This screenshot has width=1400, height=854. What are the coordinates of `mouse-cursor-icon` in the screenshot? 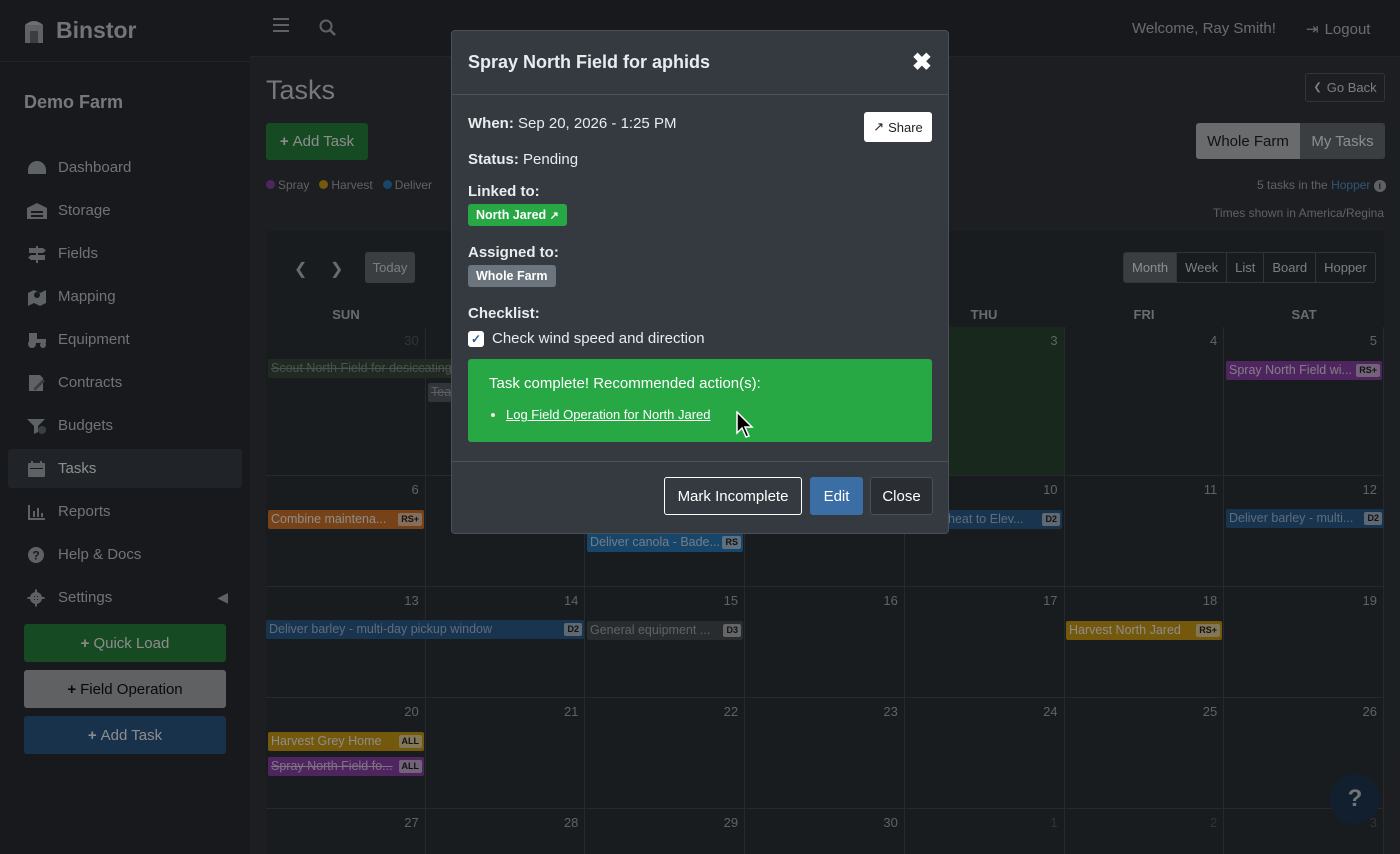 It's located at (745, 424).